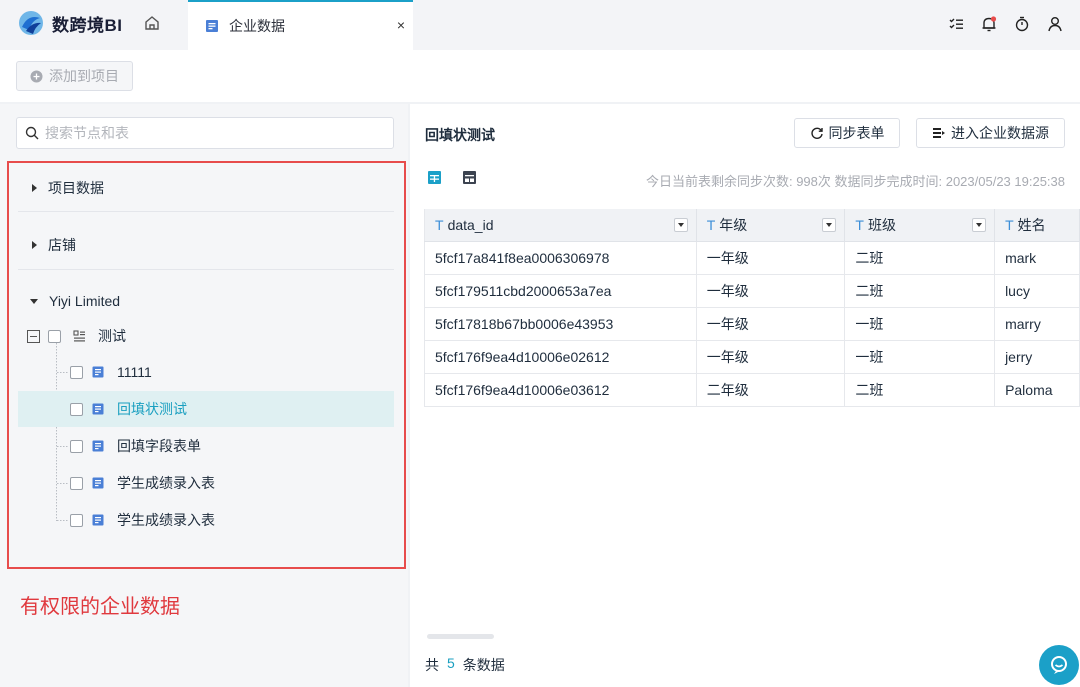 The image size is (1080, 687). I want to click on table-cell: 二年级, so click(771, 390).